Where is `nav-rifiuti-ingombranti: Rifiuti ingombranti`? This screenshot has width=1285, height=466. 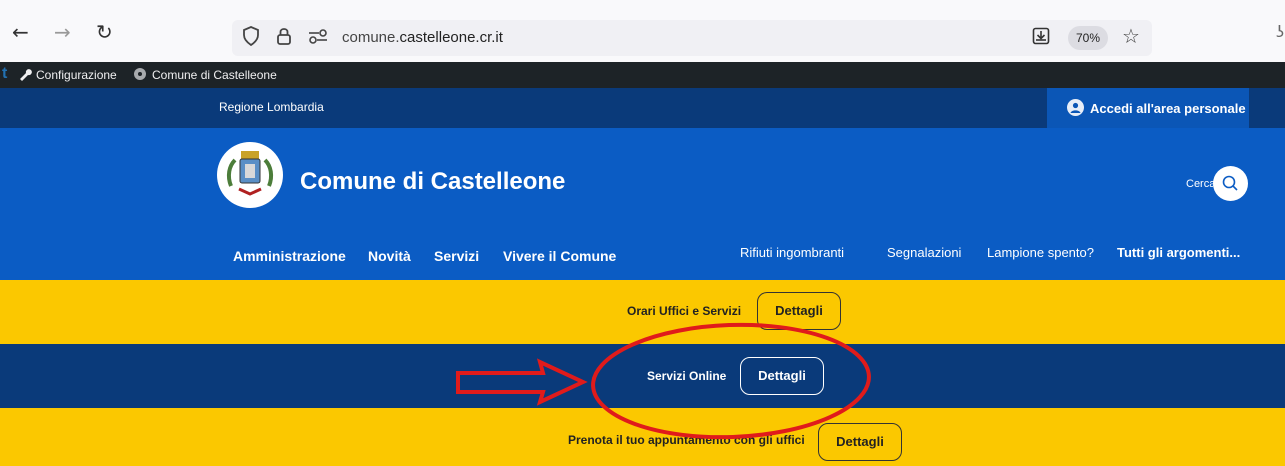
nav-rifiuti-ingombranti: Rifiuti ingombranti is located at coordinates (792, 252).